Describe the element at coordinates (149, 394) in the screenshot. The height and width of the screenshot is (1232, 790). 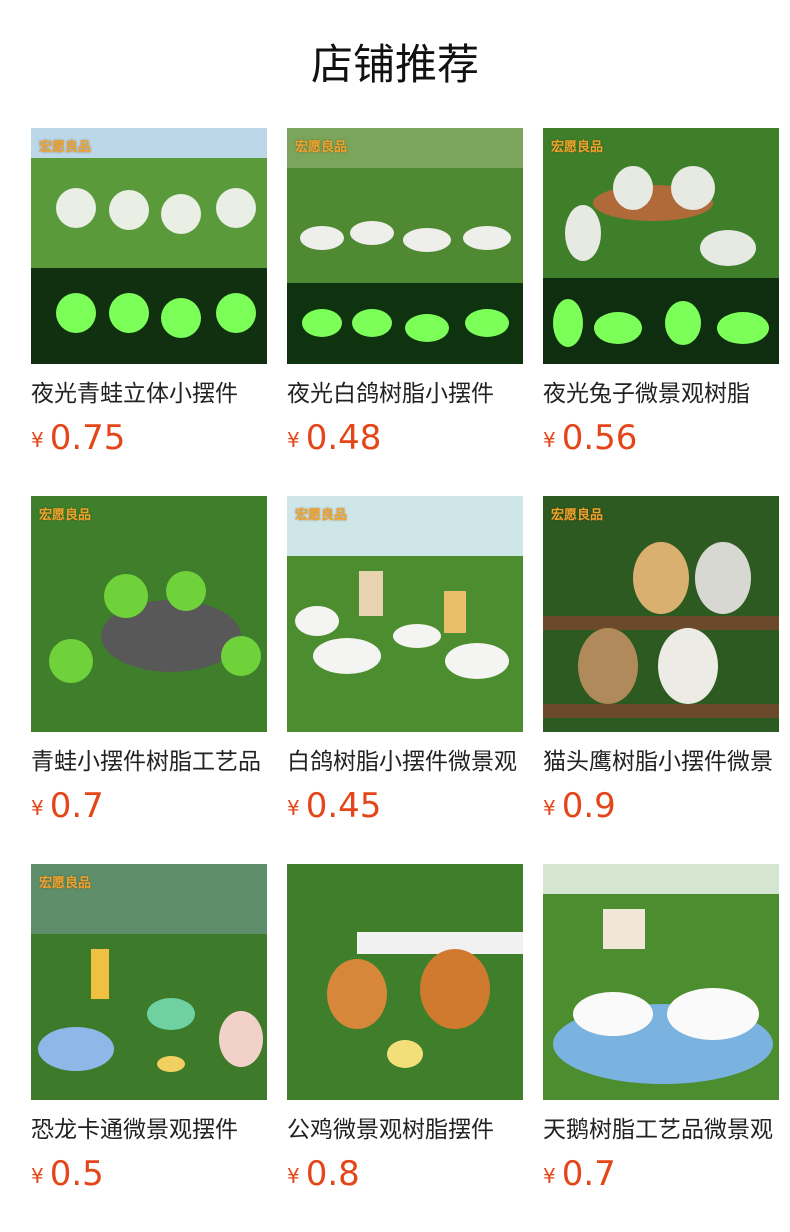
I see `product-name: 夜光青蛙立体小摆件` at that location.